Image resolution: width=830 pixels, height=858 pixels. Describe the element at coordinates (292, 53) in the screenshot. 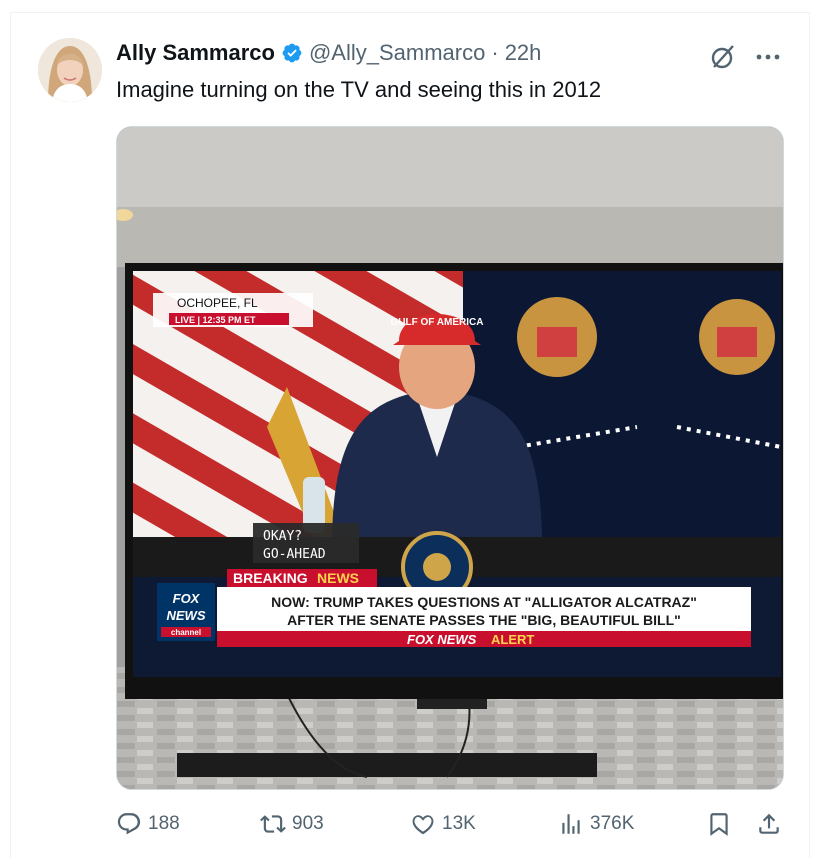

I see `verified-badge-icon` at that location.